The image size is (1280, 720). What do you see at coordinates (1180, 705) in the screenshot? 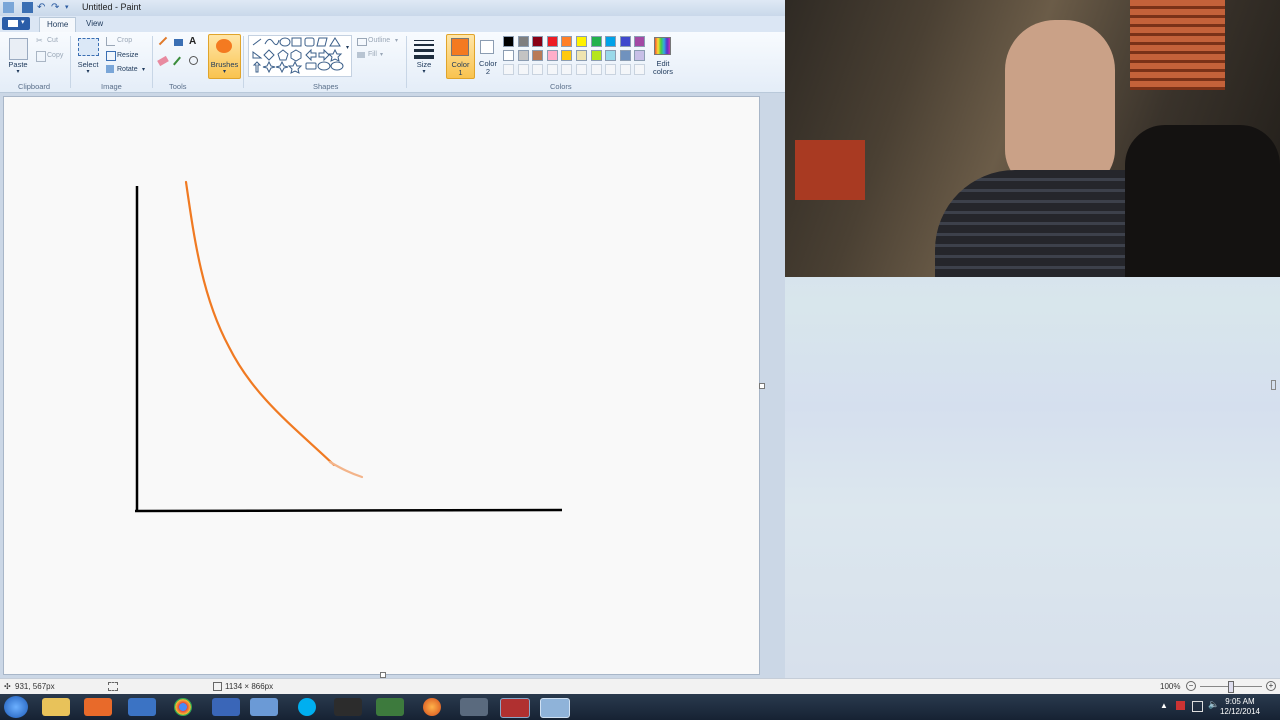
I see `tray-flag-icon` at bounding box center [1180, 705].